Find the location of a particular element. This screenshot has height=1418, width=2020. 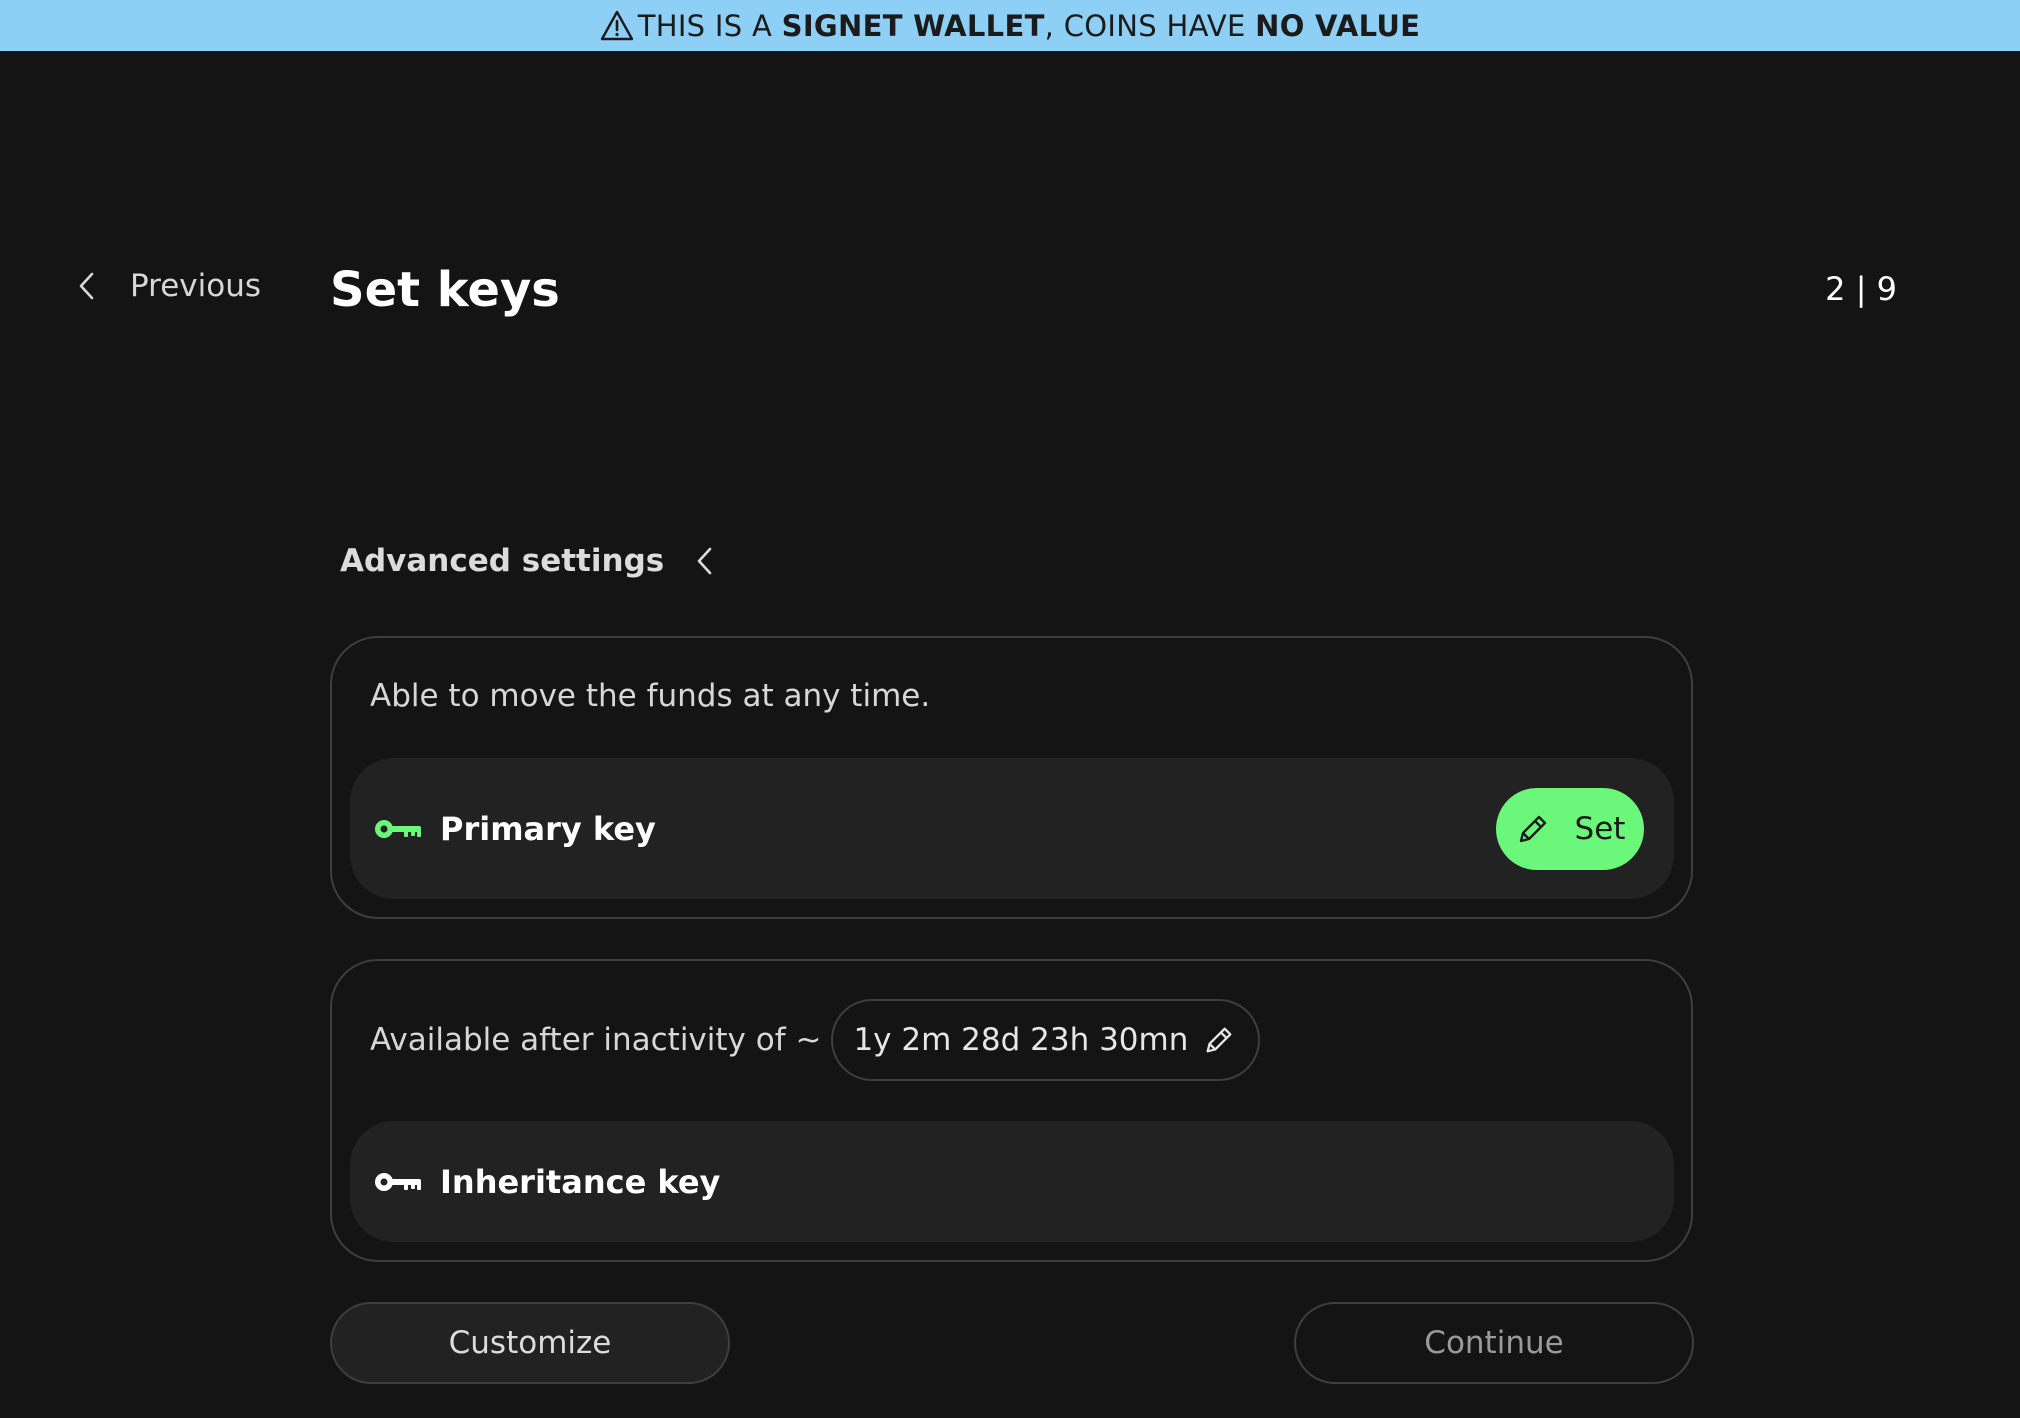

inheritance-key-label: Inheritance key is located at coordinates (580, 1181).